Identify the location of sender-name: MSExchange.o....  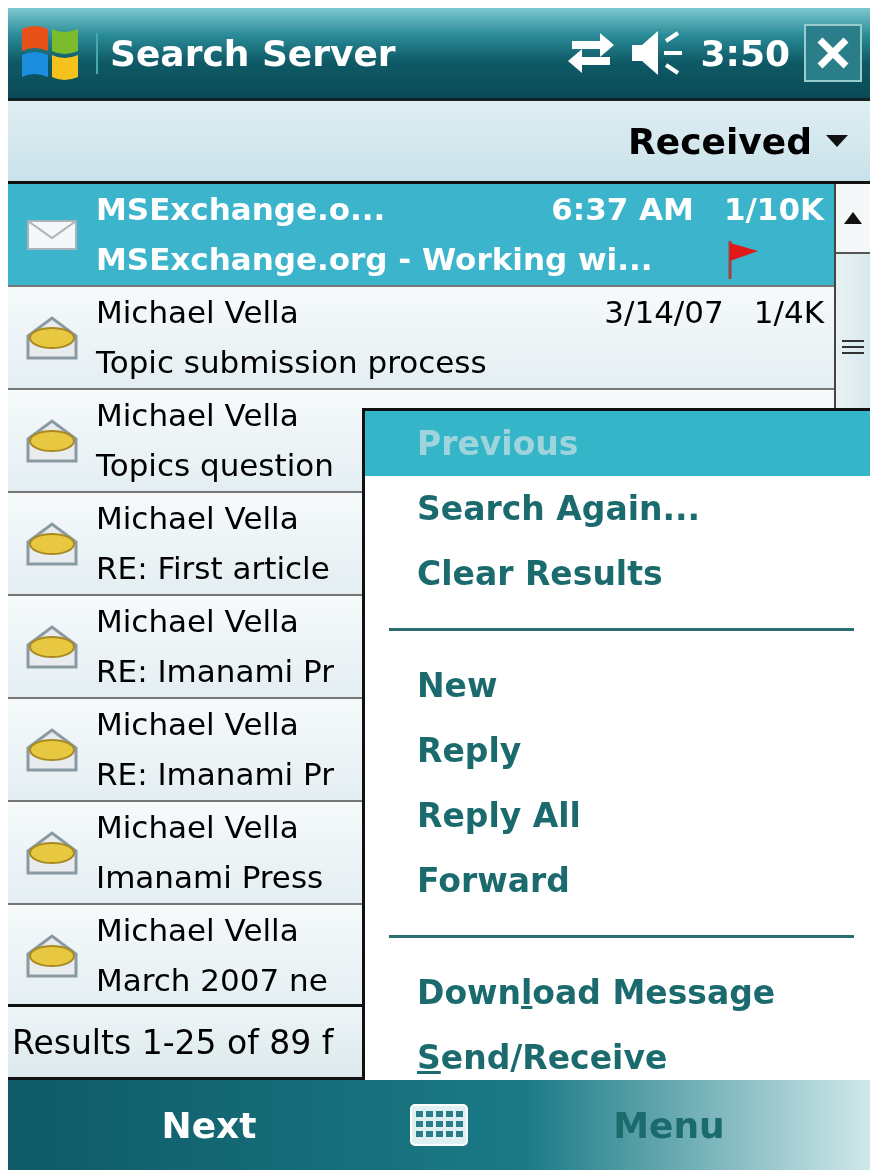
(241, 209).